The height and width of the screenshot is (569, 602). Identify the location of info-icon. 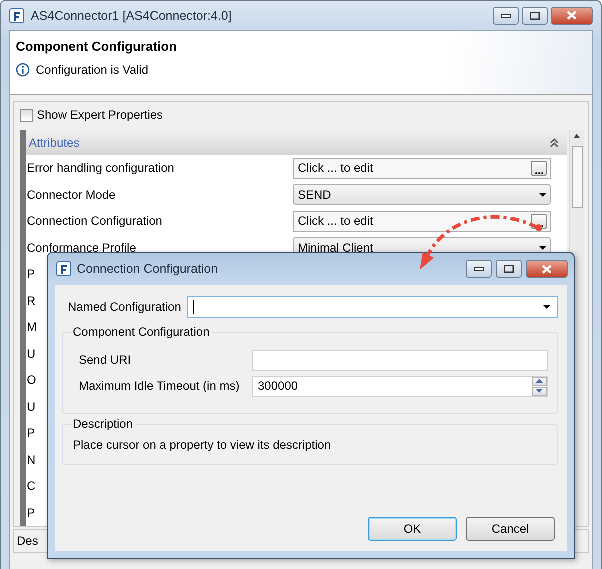
(23, 70).